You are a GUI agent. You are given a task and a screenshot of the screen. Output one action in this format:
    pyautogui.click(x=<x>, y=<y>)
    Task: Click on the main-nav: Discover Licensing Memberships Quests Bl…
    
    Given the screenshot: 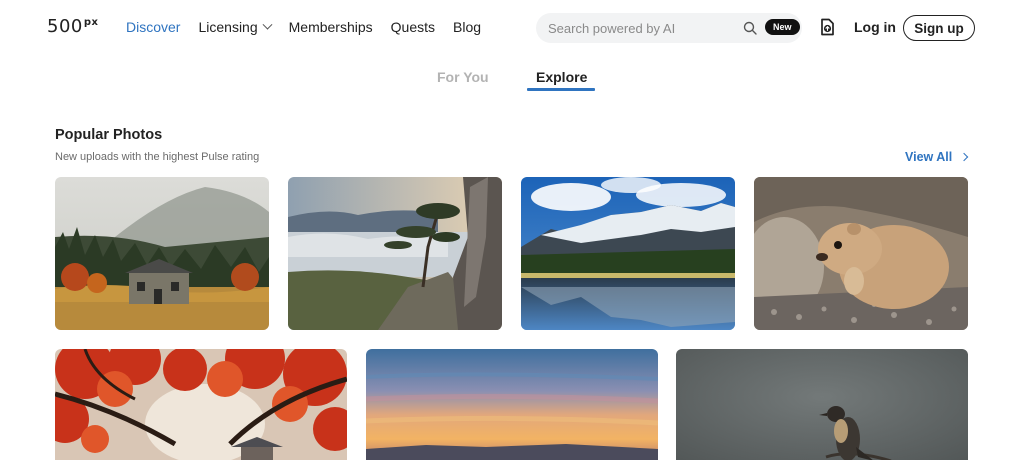 What is the action you would take?
    pyautogui.click(x=312, y=27)
    